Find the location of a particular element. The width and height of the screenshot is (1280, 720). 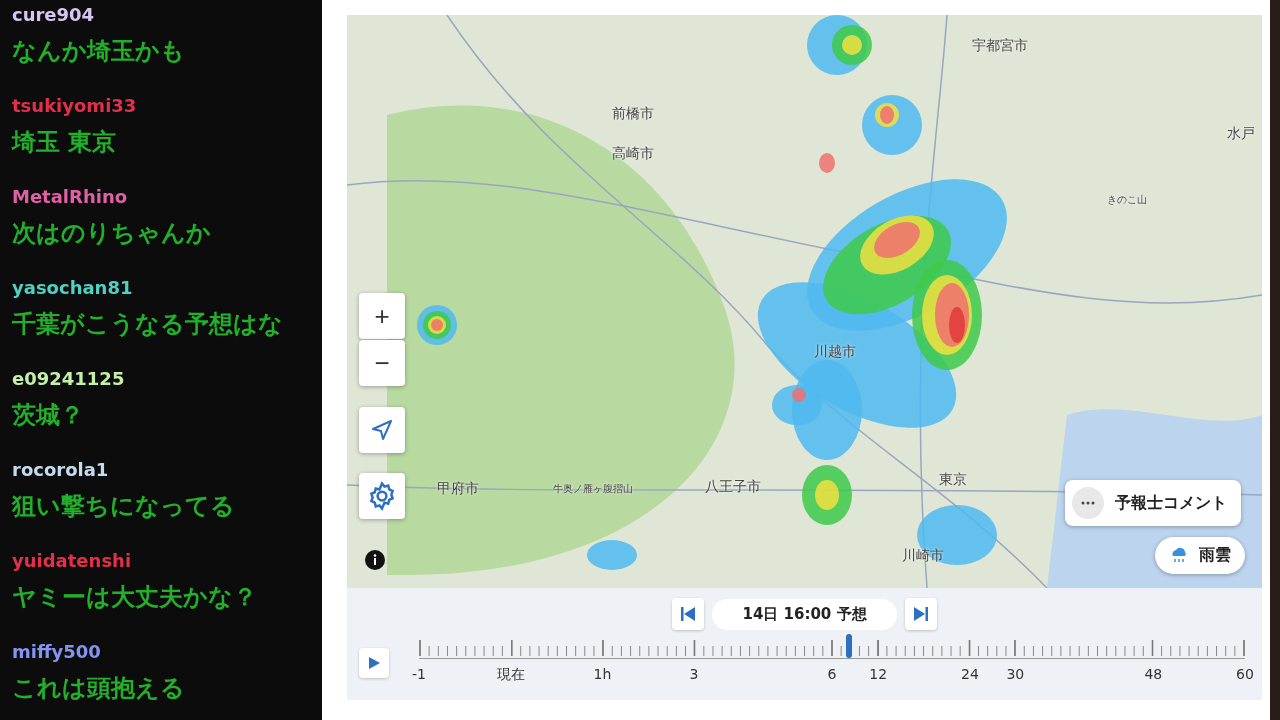

chat-username: yuidatenshi is located at coordinates (72, 561).